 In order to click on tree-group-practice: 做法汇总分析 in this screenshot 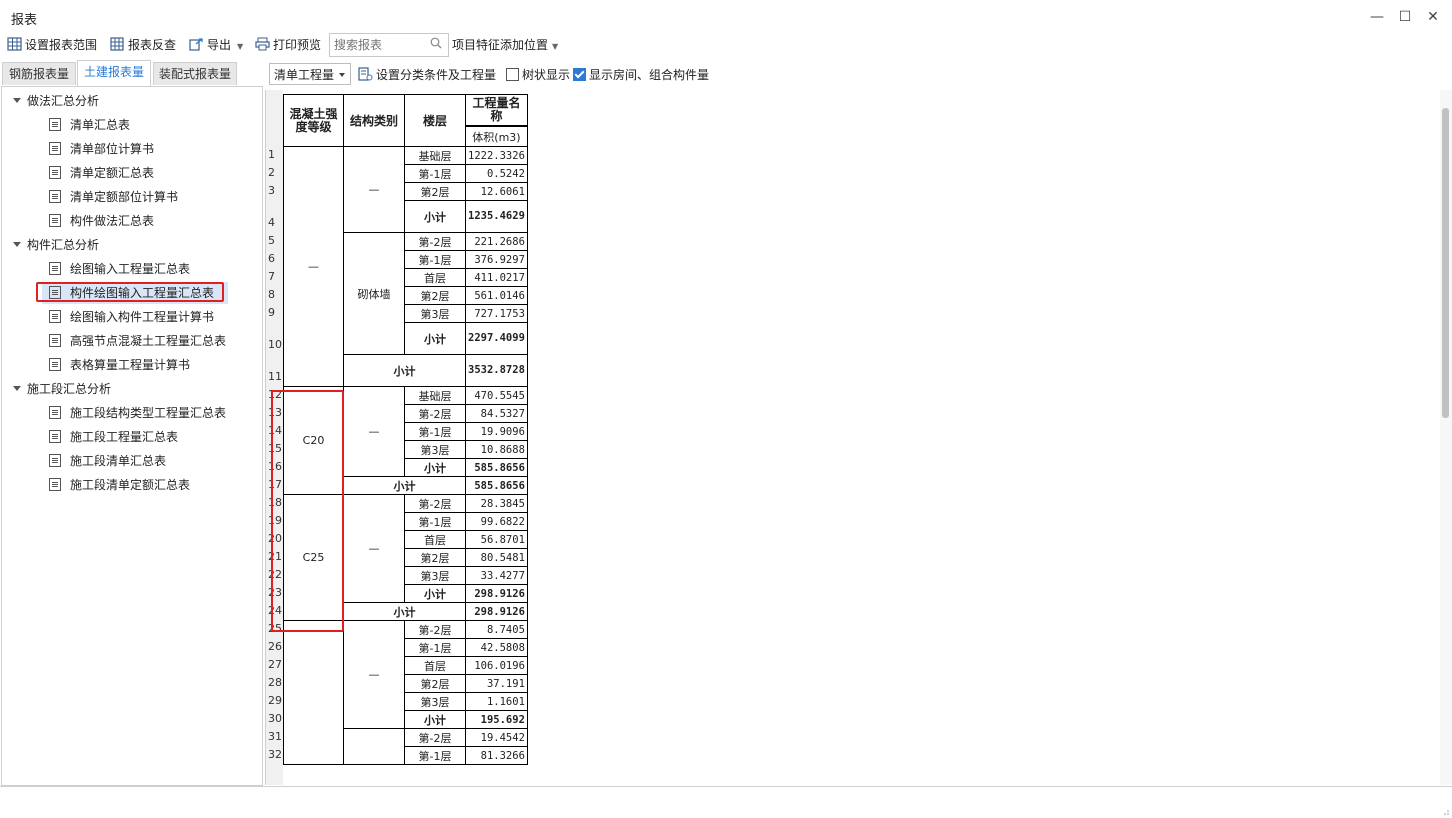, I will do `click(56, 101)`.